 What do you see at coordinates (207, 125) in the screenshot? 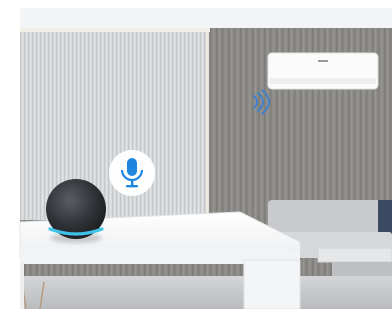
I see `panel-light-strip` at bounding box center [207, 125].